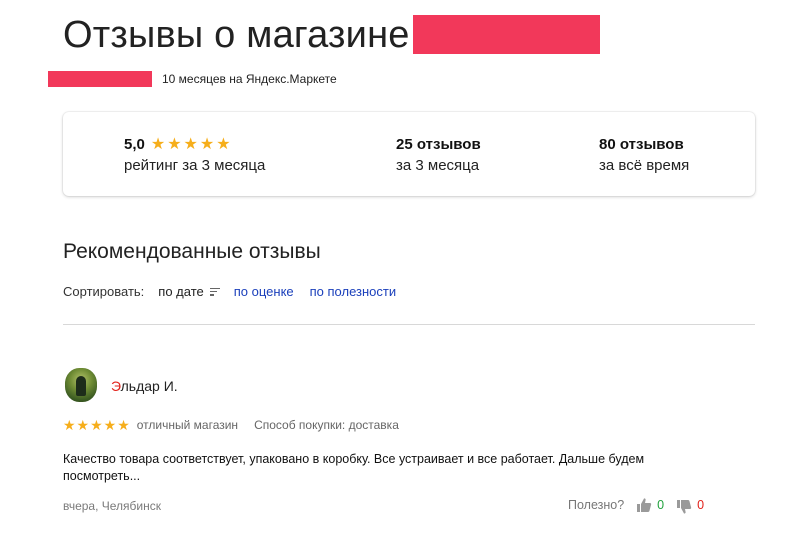  I want to click on helpful-label: Полезно?, so click(596, 505).